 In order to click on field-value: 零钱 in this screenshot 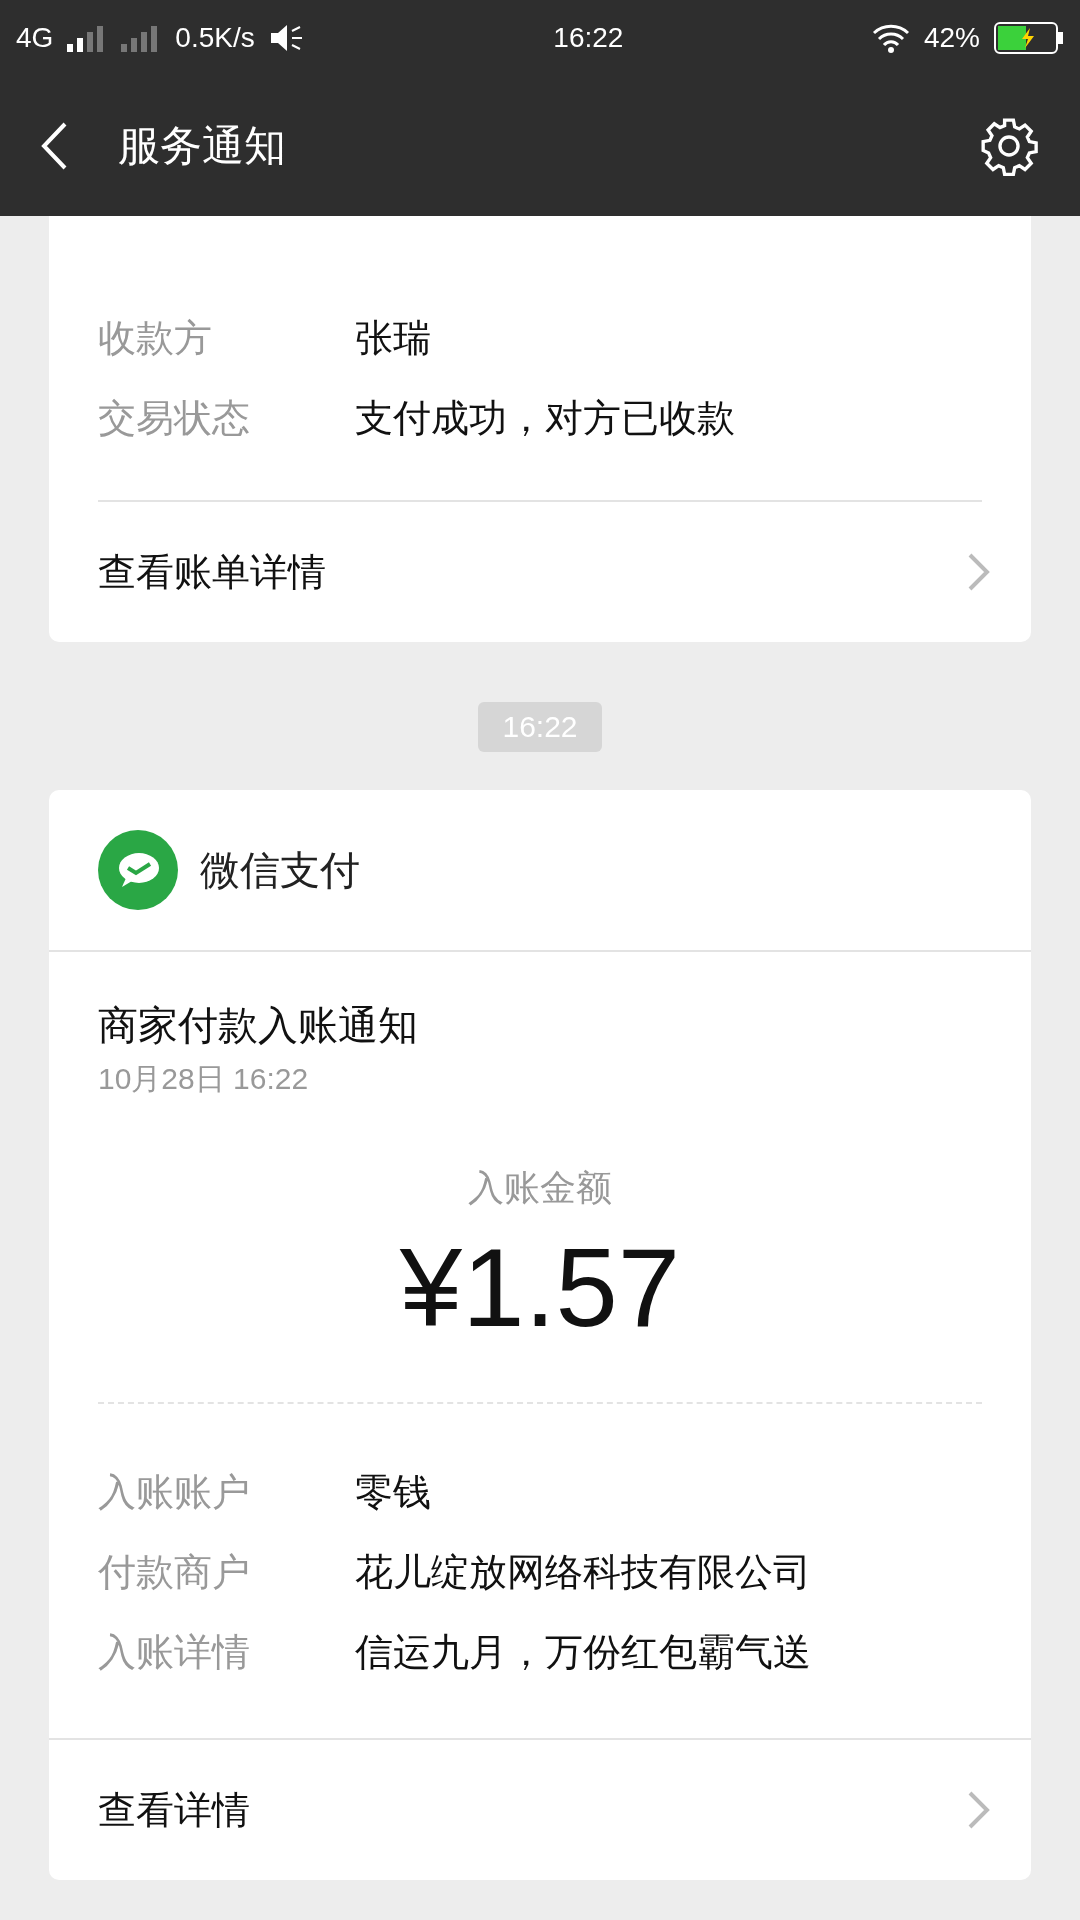, I will do `click(393, 1492)`.